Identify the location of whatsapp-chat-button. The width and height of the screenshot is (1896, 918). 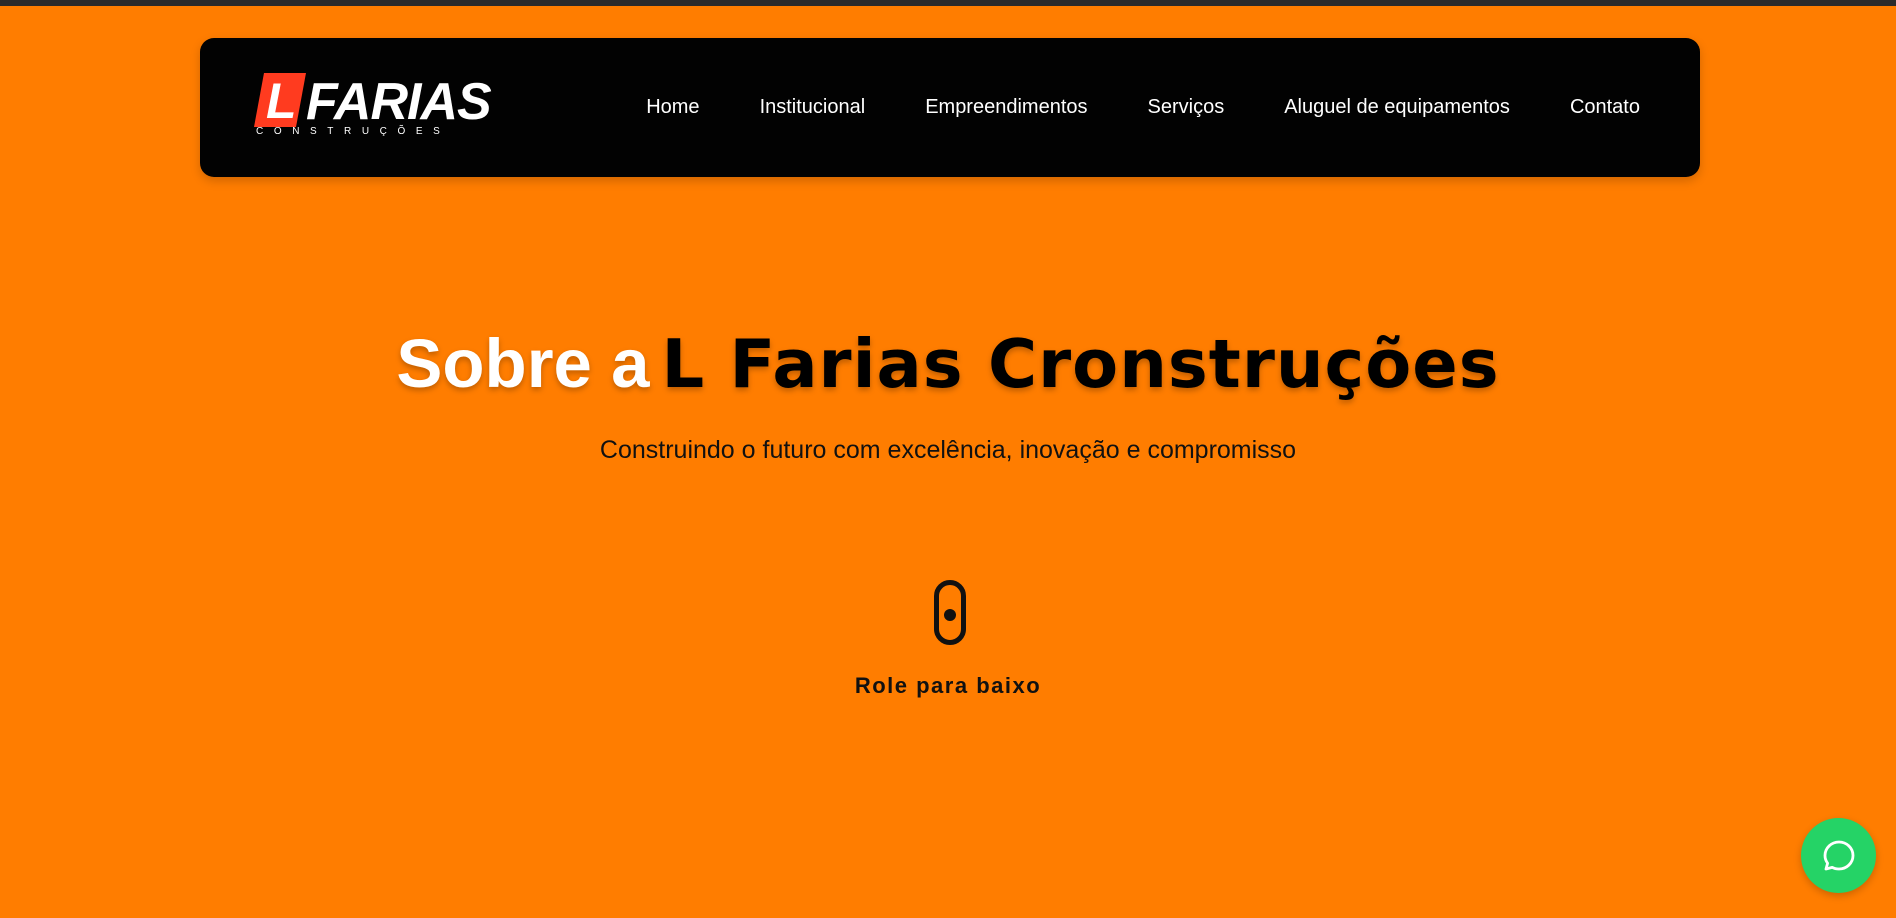
(1838, 855).